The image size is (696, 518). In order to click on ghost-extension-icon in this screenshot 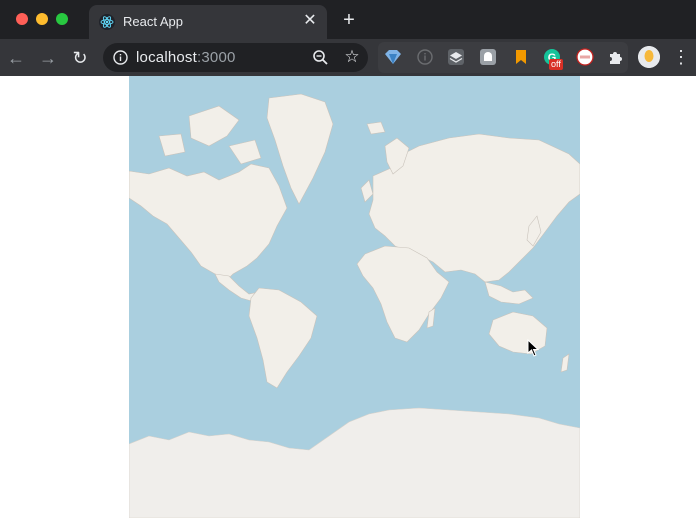, I will do `click(488, 57)`.